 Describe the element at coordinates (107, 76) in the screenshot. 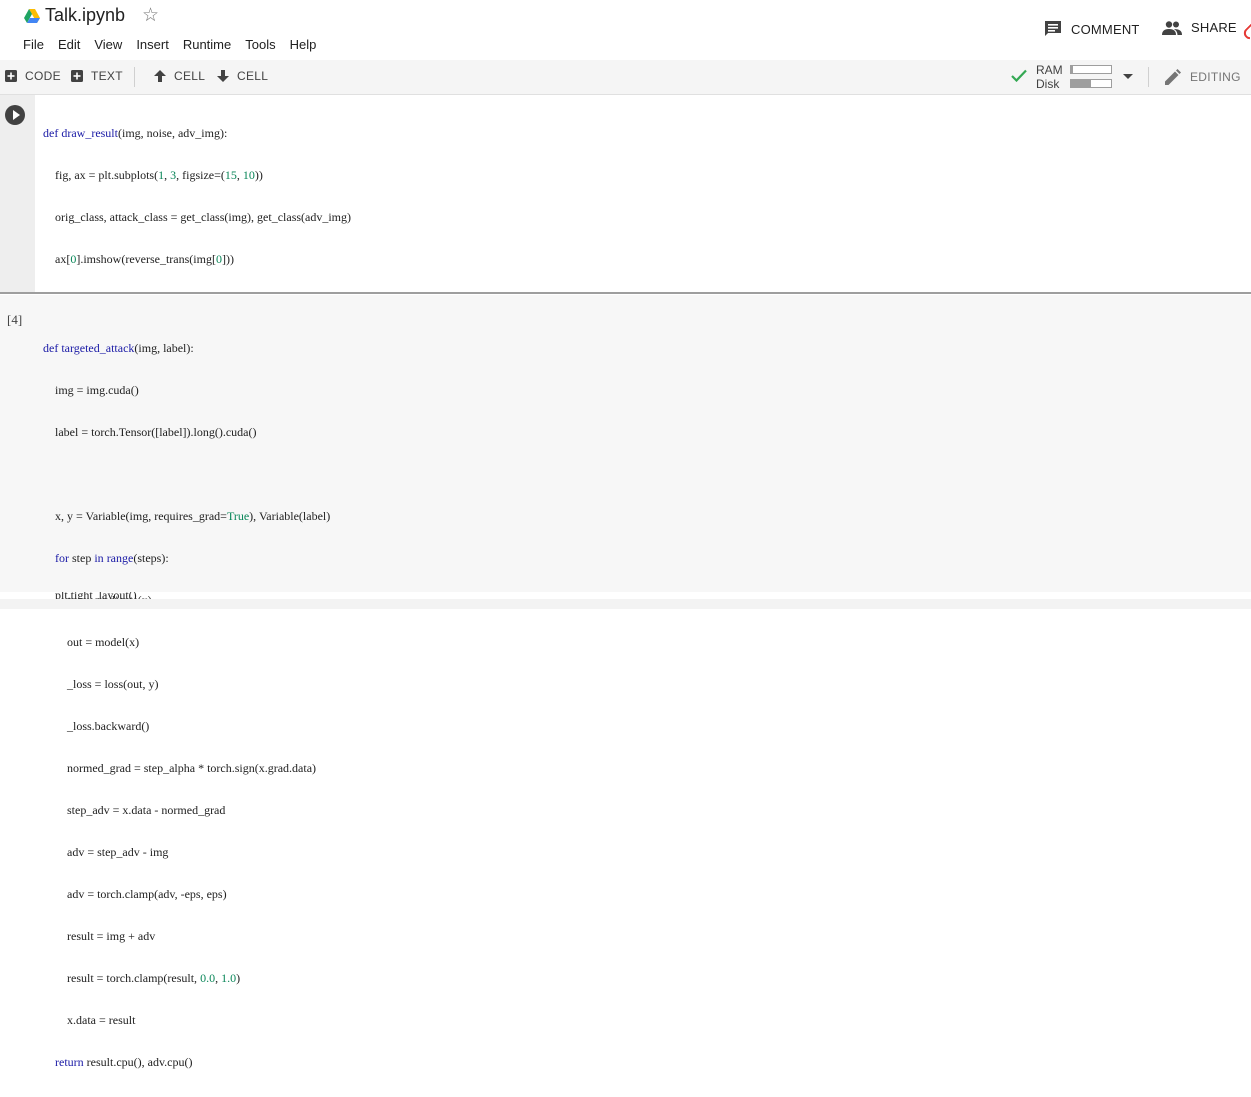

I see `text-label: TEXT` at that location.